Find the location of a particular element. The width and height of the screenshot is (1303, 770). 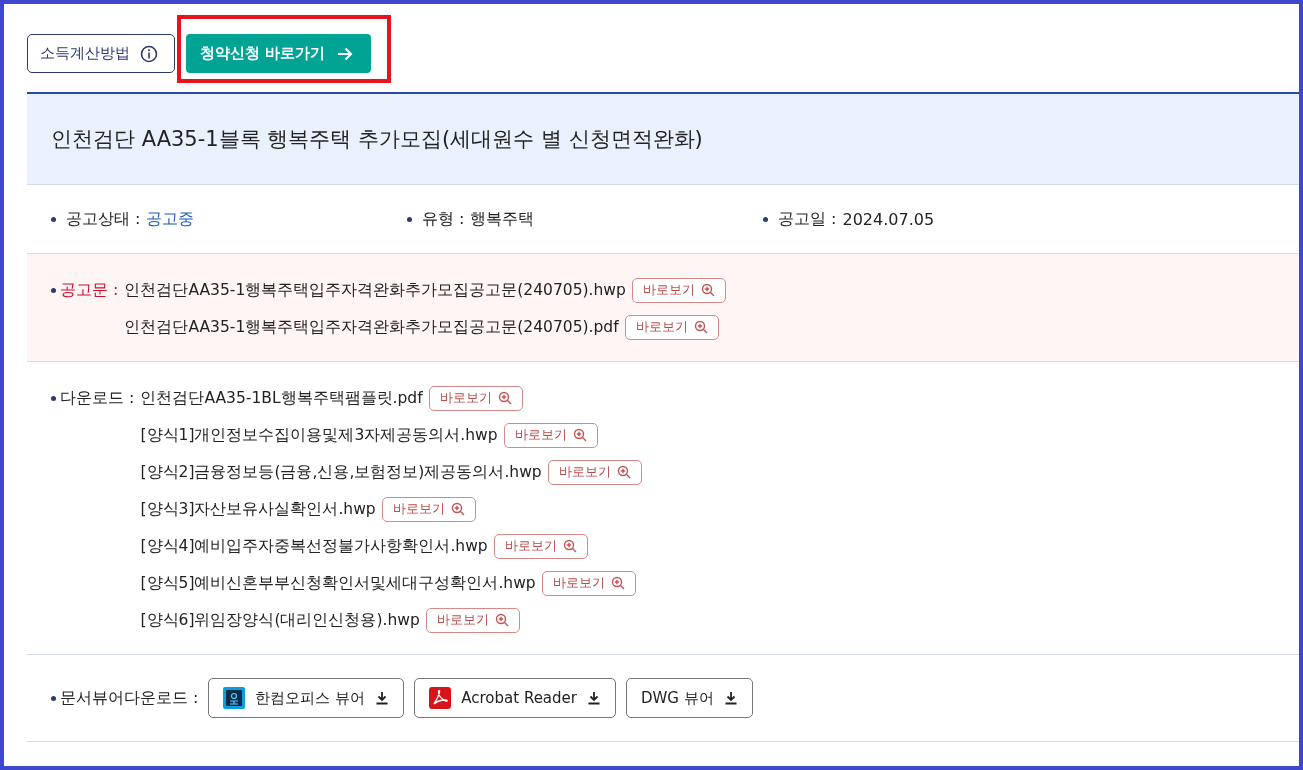

file-name: [양식1]개인정보수집이용및제3자제공동의서.hwp is located at coordinates (319, 435).